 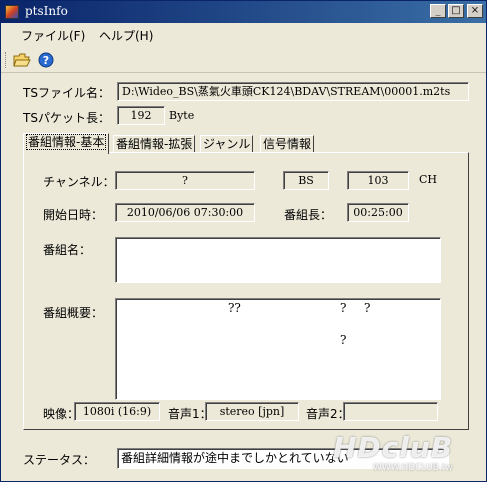 I want to click on tab-extended-label: 番組情報-拡張, so click(x=154, y=144).